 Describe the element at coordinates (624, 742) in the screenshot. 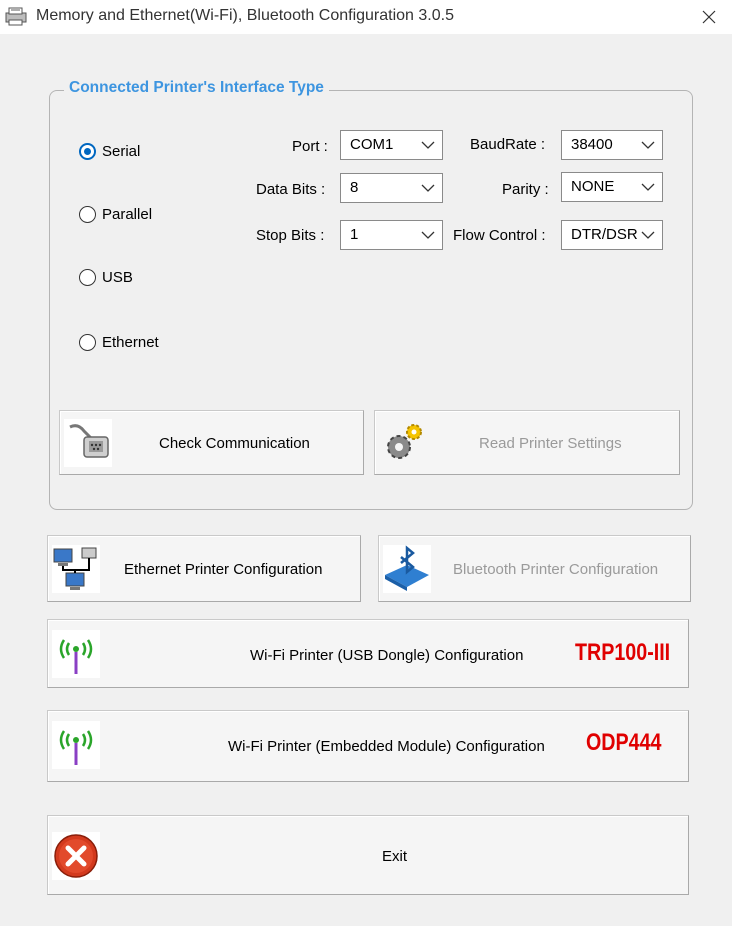

I see `odp444-model-badge: ODP444` at that location.